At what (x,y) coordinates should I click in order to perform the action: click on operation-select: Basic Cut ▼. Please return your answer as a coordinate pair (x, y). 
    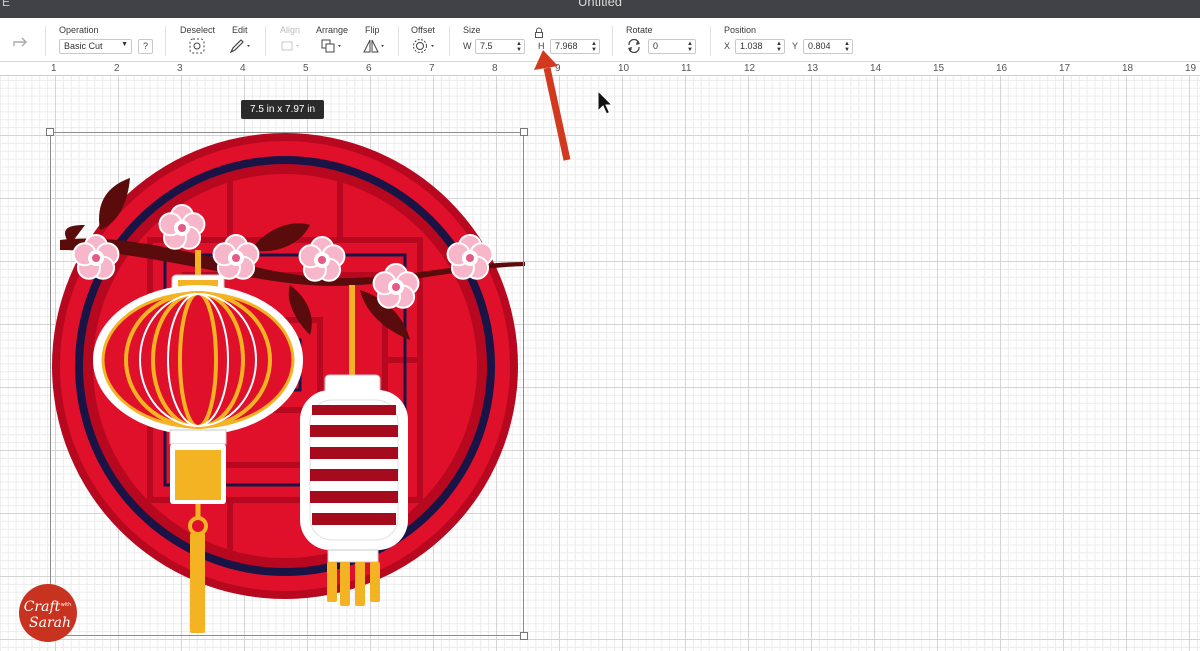
    Looking at the image, I should click on (95, 46).